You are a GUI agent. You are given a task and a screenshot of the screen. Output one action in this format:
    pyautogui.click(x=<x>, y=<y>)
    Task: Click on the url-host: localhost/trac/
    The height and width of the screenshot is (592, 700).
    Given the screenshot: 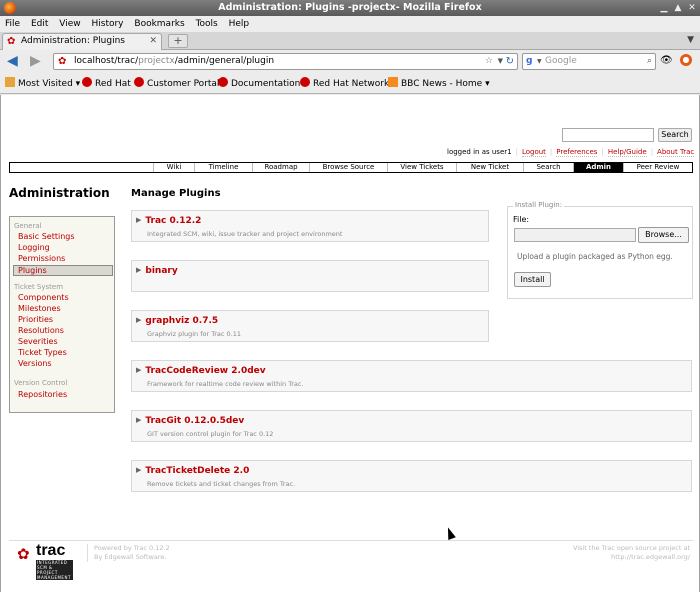 What is the action you would take?
    pyautogui.click(x=106, y=61)
    